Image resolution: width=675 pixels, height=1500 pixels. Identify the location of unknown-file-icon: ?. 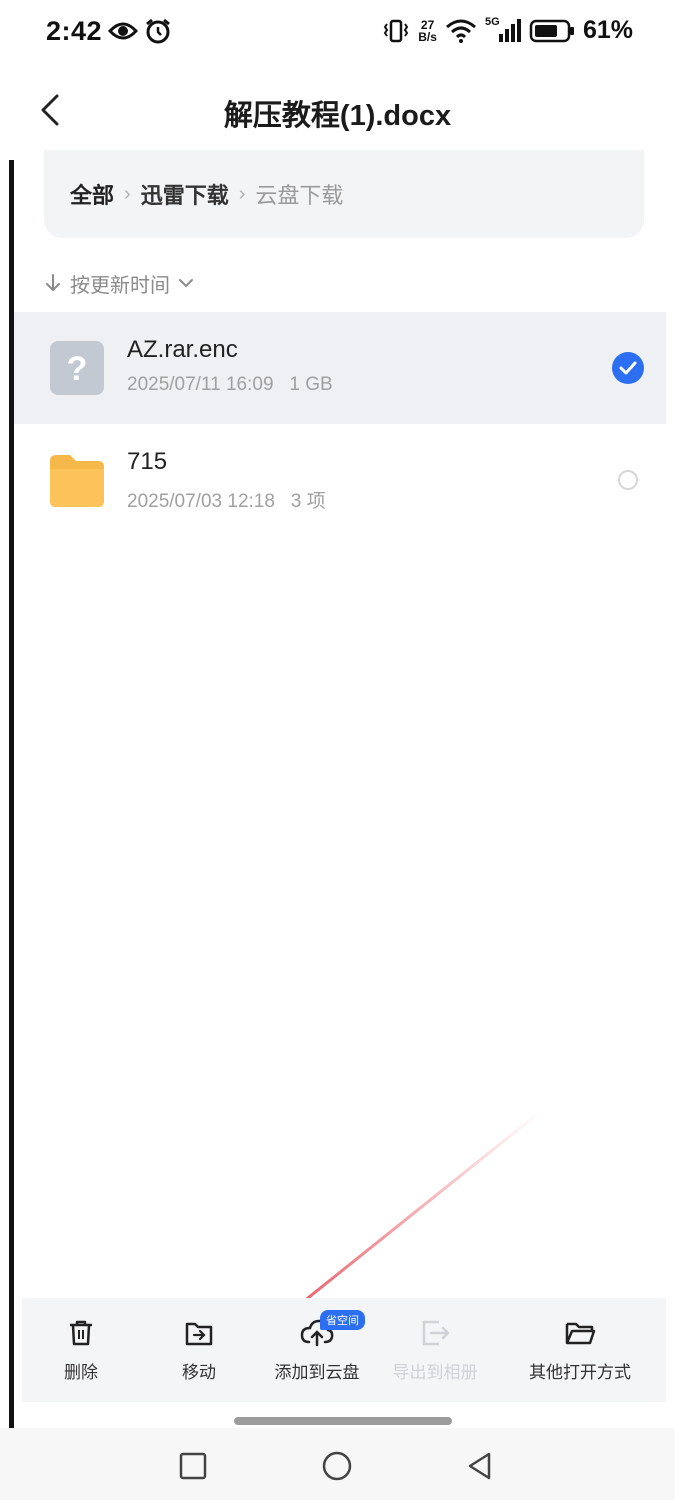
(77, 368).